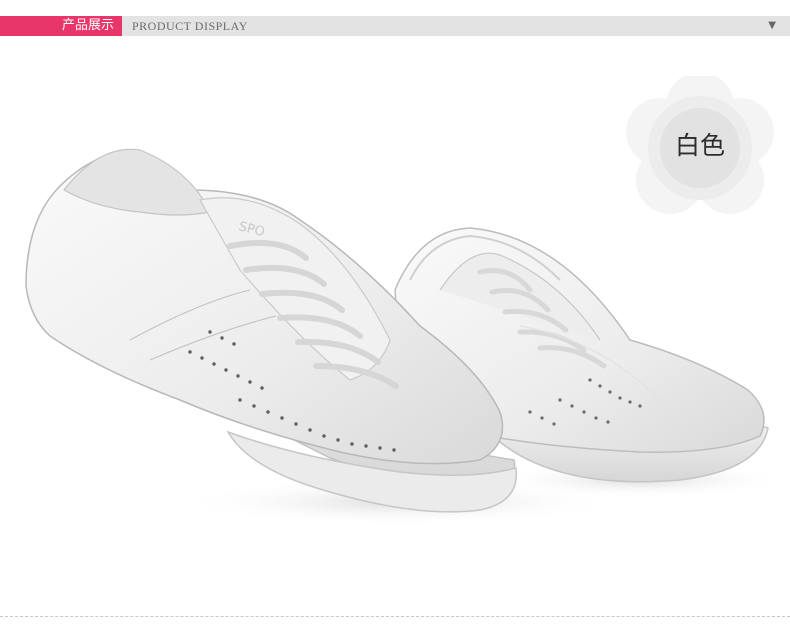 The height and width of the screenshot is (643, 790). Describe the element at coordinates (395, 26) in the screenshot. I see `section-header: 产品展示 PRODUCT DISPLAY ▼` at that location.